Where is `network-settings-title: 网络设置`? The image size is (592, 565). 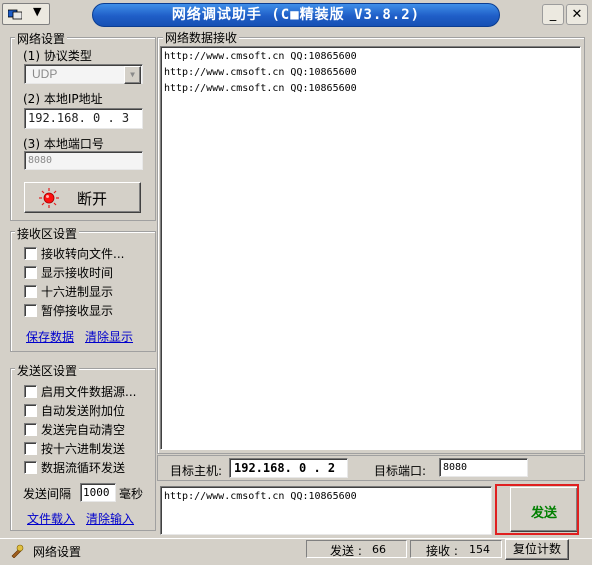 network-settings-title: 网络设置 is located at coordinates (41, 38).